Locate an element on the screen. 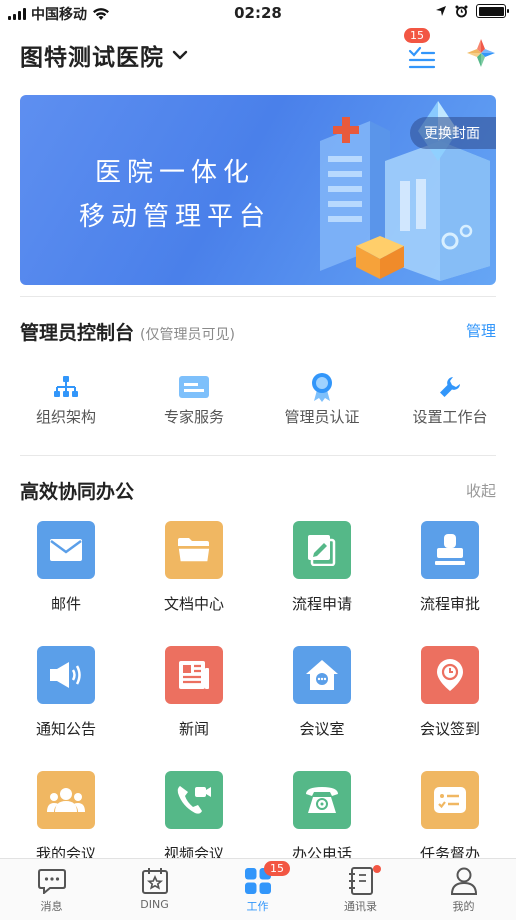 The height and width of the screenshot is (920, 516). card-icon is located at coordinates (194, 387).